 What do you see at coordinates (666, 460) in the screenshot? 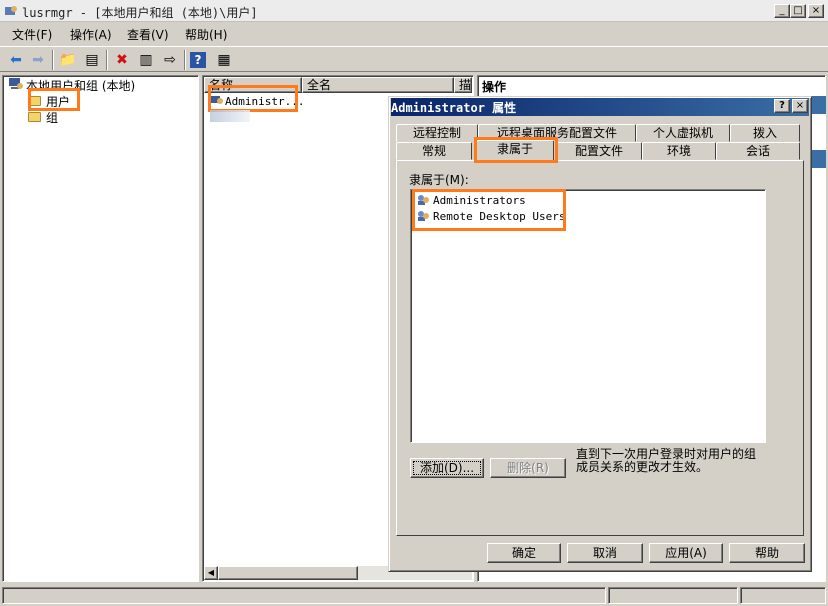
I see `membership-note: 直到下一次用户登录时对用户的组成员关系的更改才生效。` at bounding box center [666, 460].